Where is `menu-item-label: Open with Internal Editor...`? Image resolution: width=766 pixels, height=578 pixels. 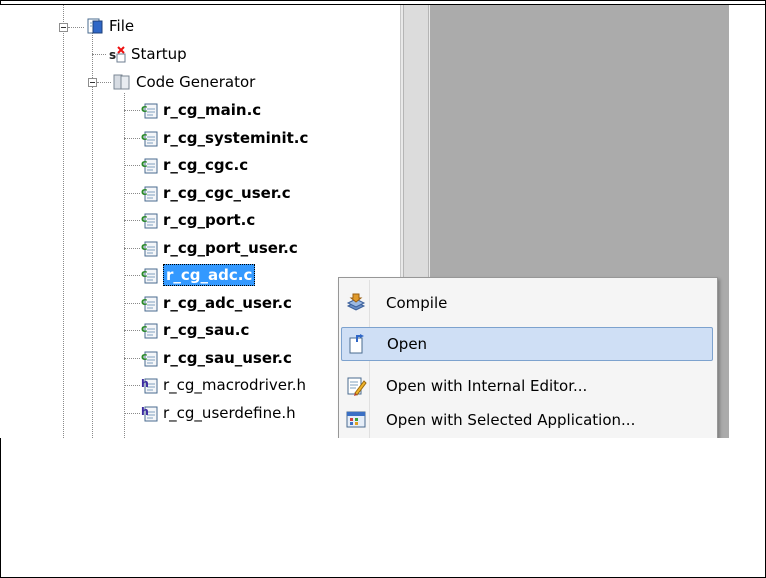
menu-item-label: Open with Internal Editor... is located at coordinates (487, 386).